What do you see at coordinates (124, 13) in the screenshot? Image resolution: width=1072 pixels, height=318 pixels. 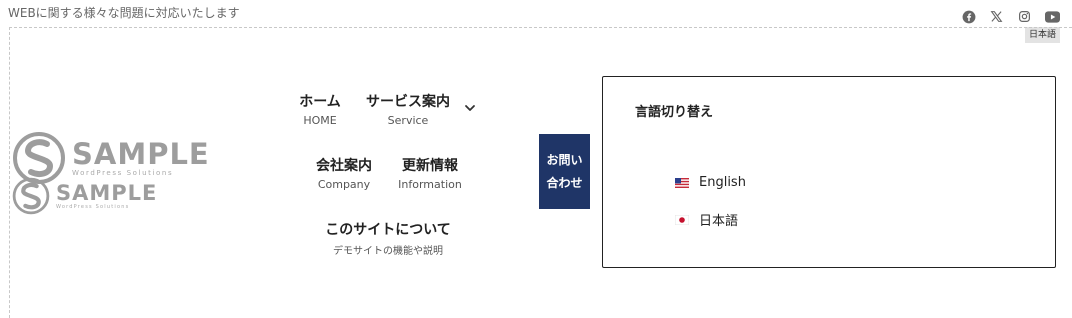 I see `site-tagline: WEBに関する様々な問題に対応いたします` at bounding box center [124, 13].